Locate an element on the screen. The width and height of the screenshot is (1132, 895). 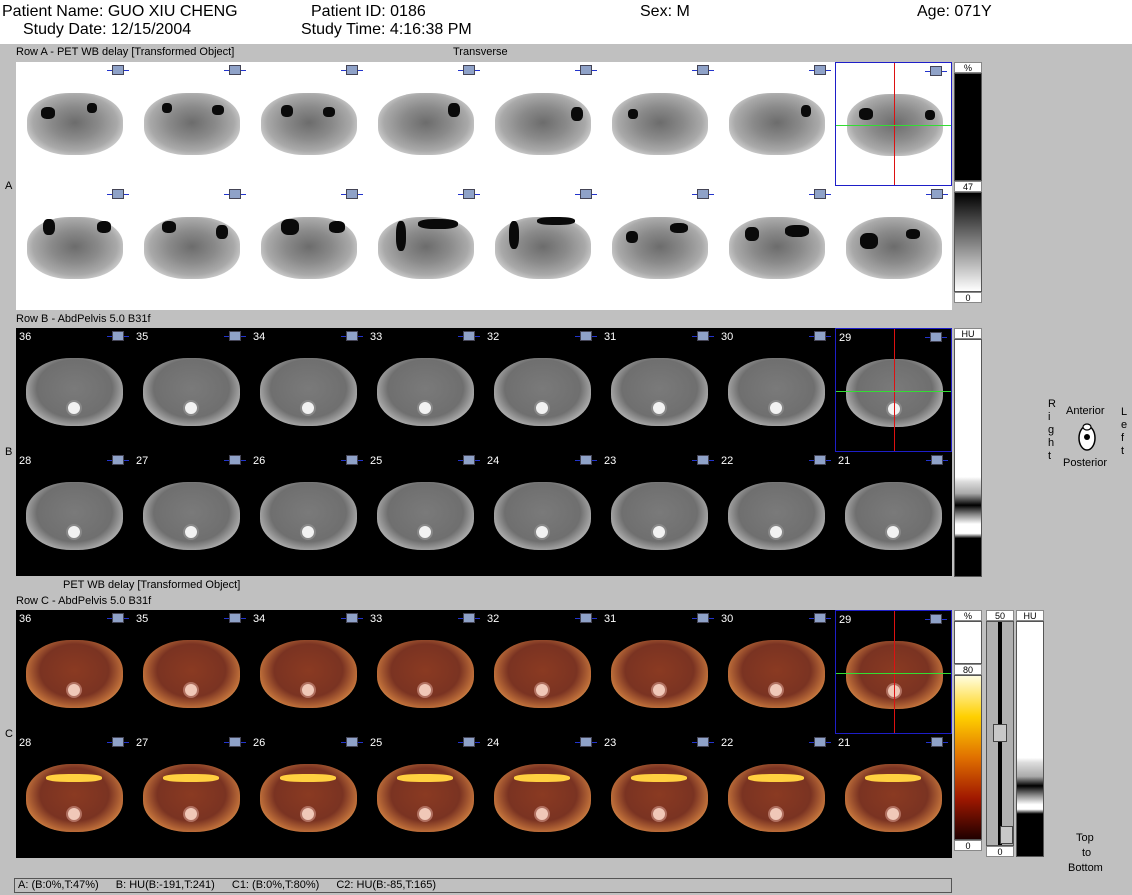
patient-orientation-icon is located at coordinates (1087, 437).